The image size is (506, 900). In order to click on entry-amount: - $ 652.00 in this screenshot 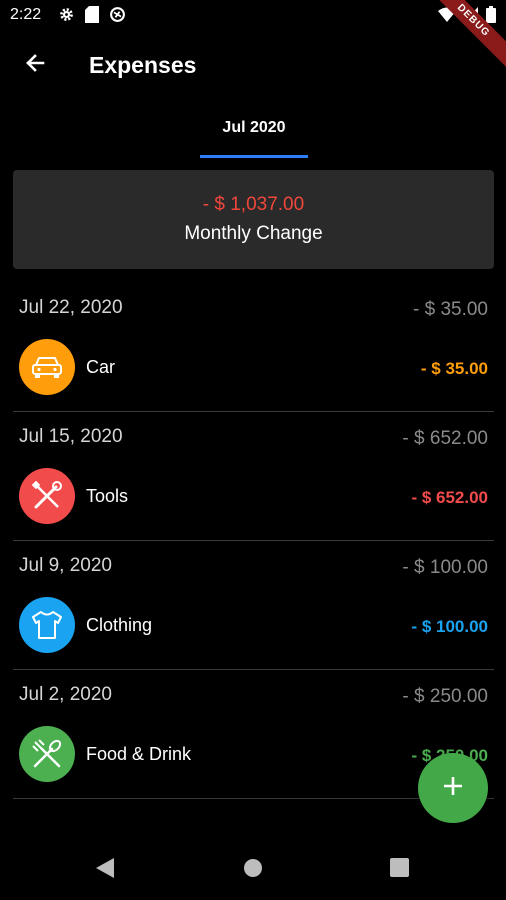, I will do `click(449, 497)`.